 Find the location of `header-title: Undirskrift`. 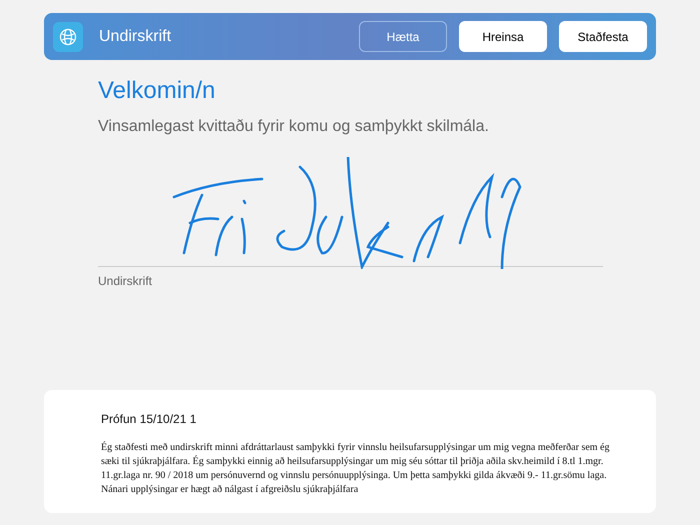

header-title: Undirskrift is located at coordinates (135, 36).